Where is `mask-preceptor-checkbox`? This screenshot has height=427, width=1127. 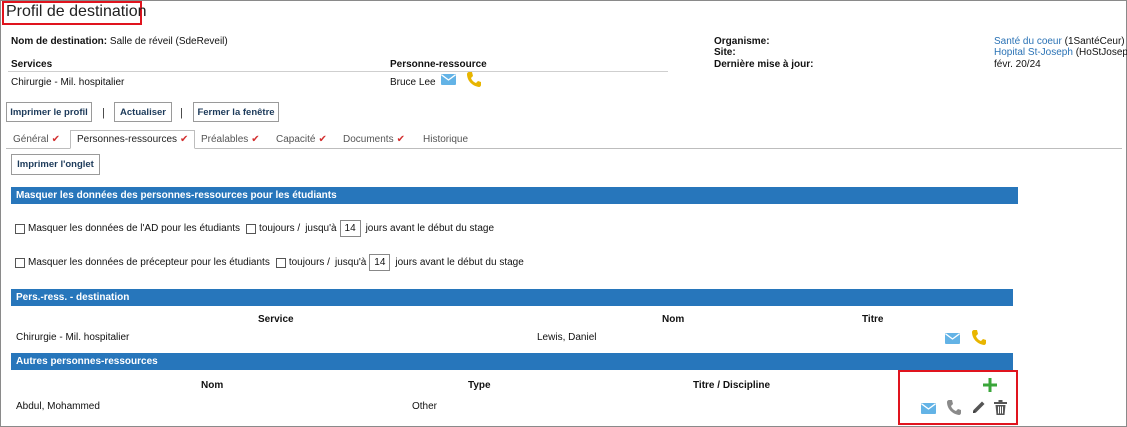
mask-preceptor-checkbox is located at coordinates (20, 262).